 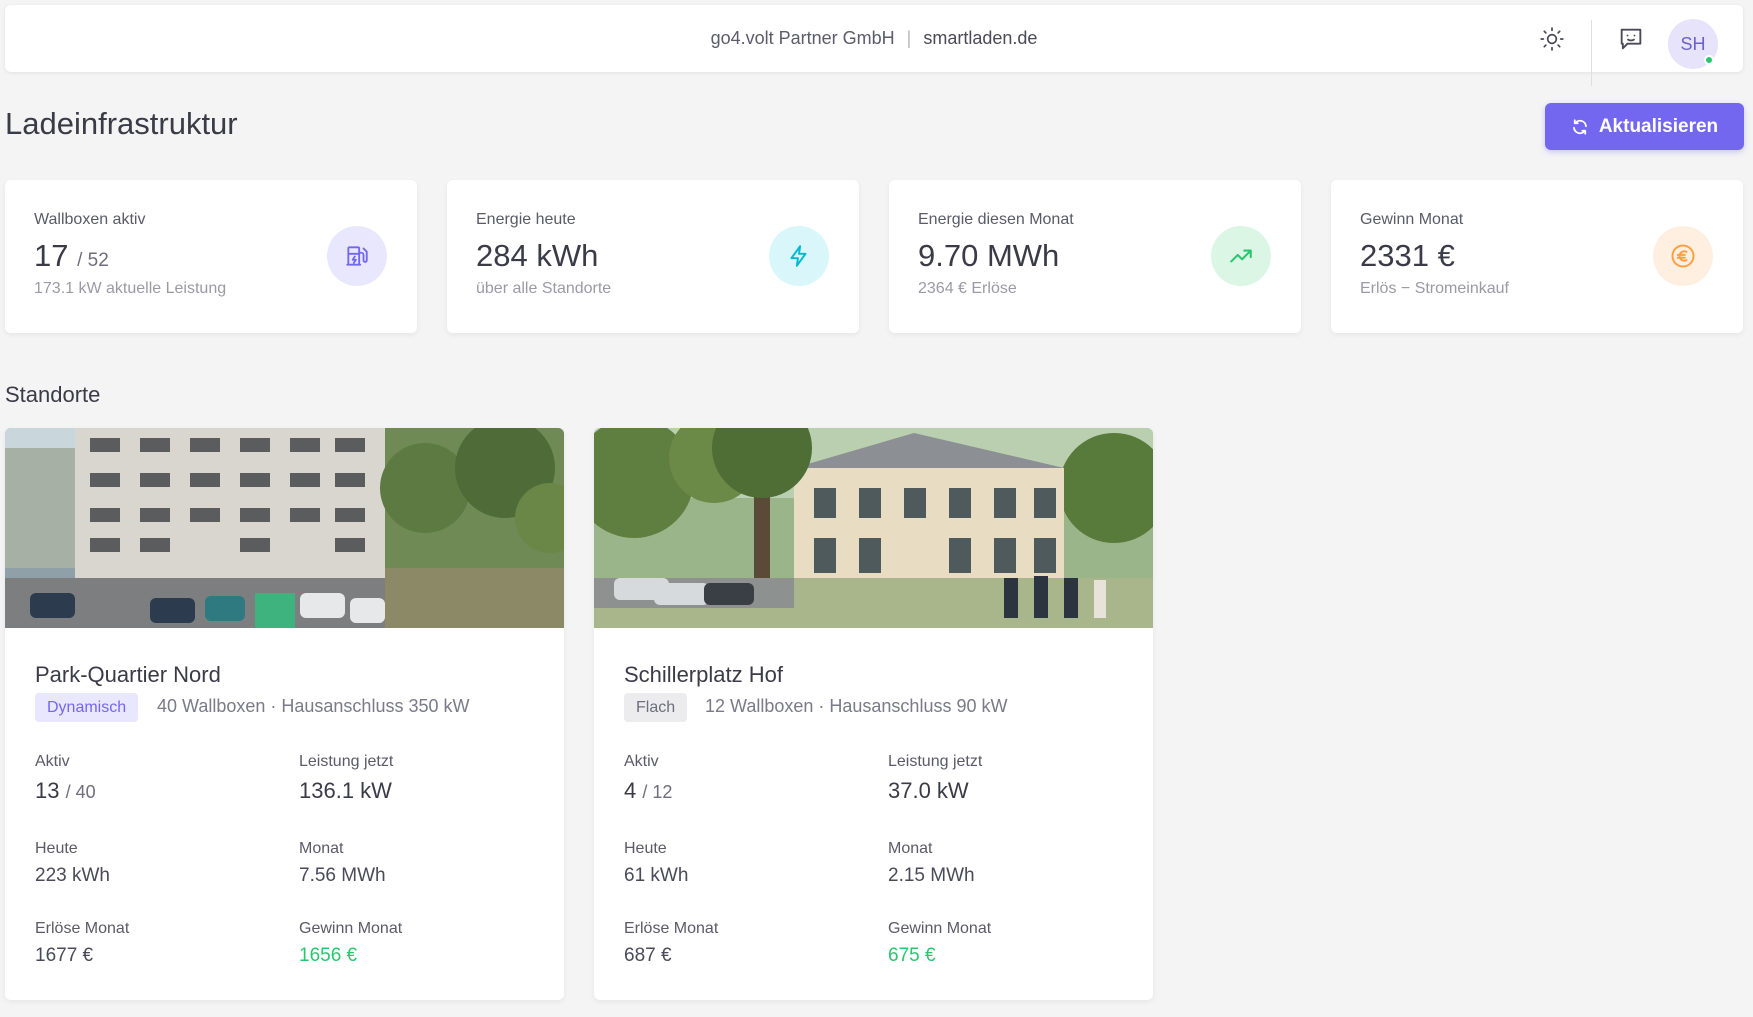 What do you see at coordinates (130, 288) in the screenshot?
I see `kpi-description: 173.1 kW aktuelle Leistung` at bounding box center [130, 288].